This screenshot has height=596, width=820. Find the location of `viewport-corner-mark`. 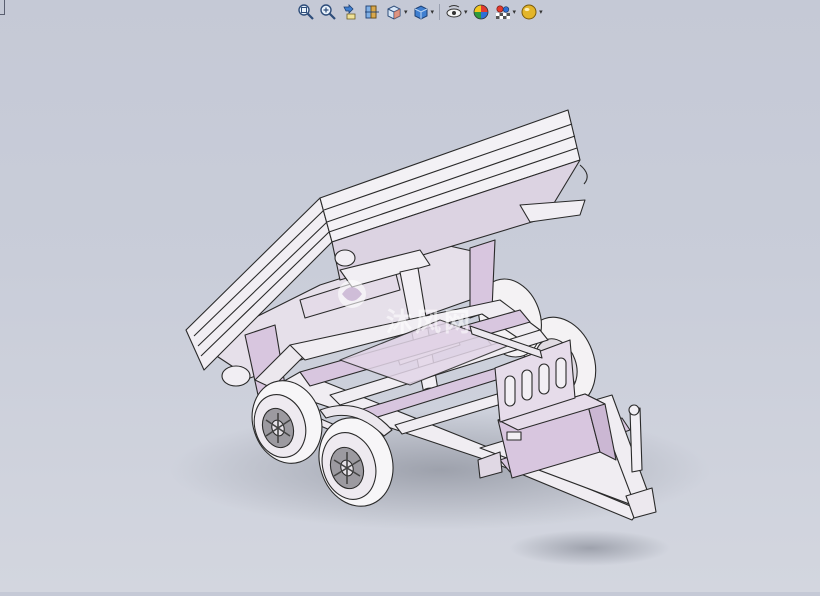

viewport-corner-mark is located at coordinates (2, 7).